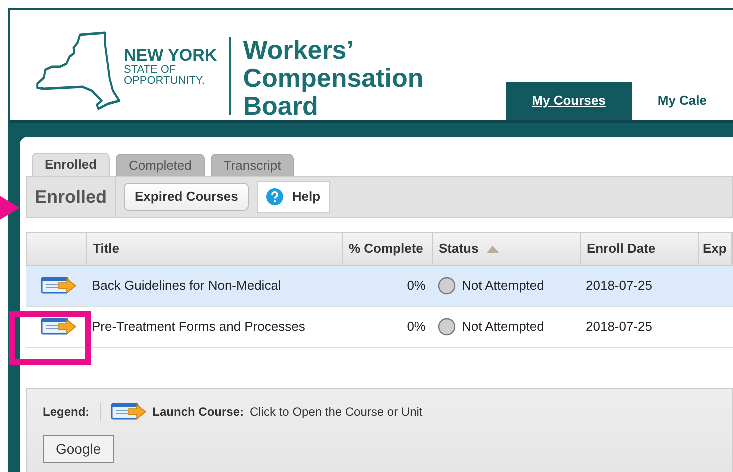 The height and width of the screenshot is (472, 733). What do you see at coordinates (187, 286) in the screenshot?
I see `course-title: Back Guidelines for Non-Medical` at bounding box center [187, 286].